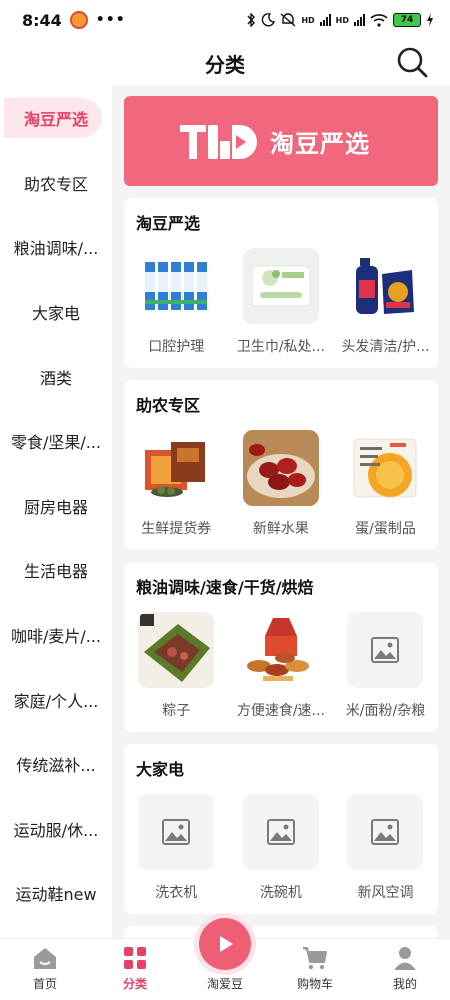 The height and width of the screenshot is (1000, 450). What do you see at coordinates (56, 376) in the screenshot?
I see `sidebar-item-alcohol: 酒类` at bounding box center [56, 376].